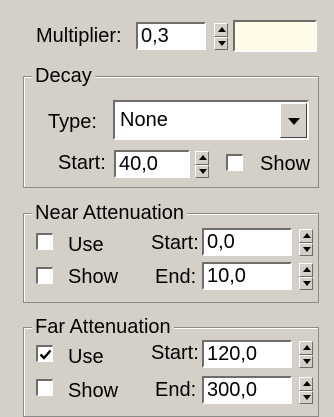 The width and height of the screenshot is (334, 417). I want to click on multiplier-spinner, so click(221, 36).